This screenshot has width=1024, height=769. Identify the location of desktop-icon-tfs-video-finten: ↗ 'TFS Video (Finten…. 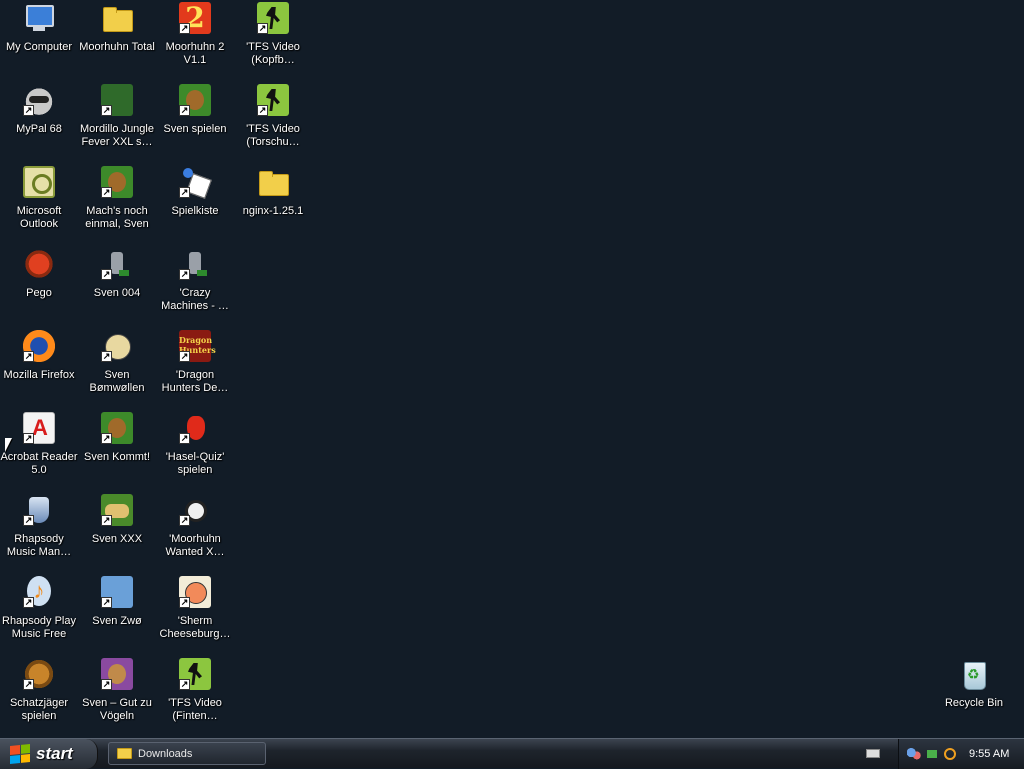
(195, 689).